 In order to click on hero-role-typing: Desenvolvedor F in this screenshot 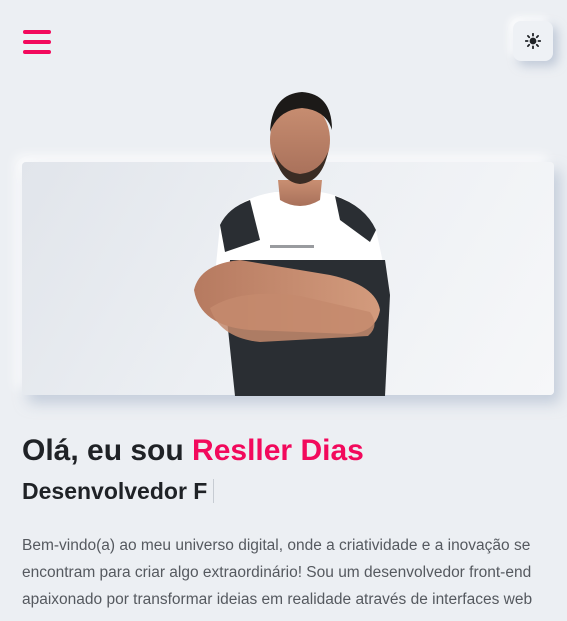, I will do `click(118, 491)`.